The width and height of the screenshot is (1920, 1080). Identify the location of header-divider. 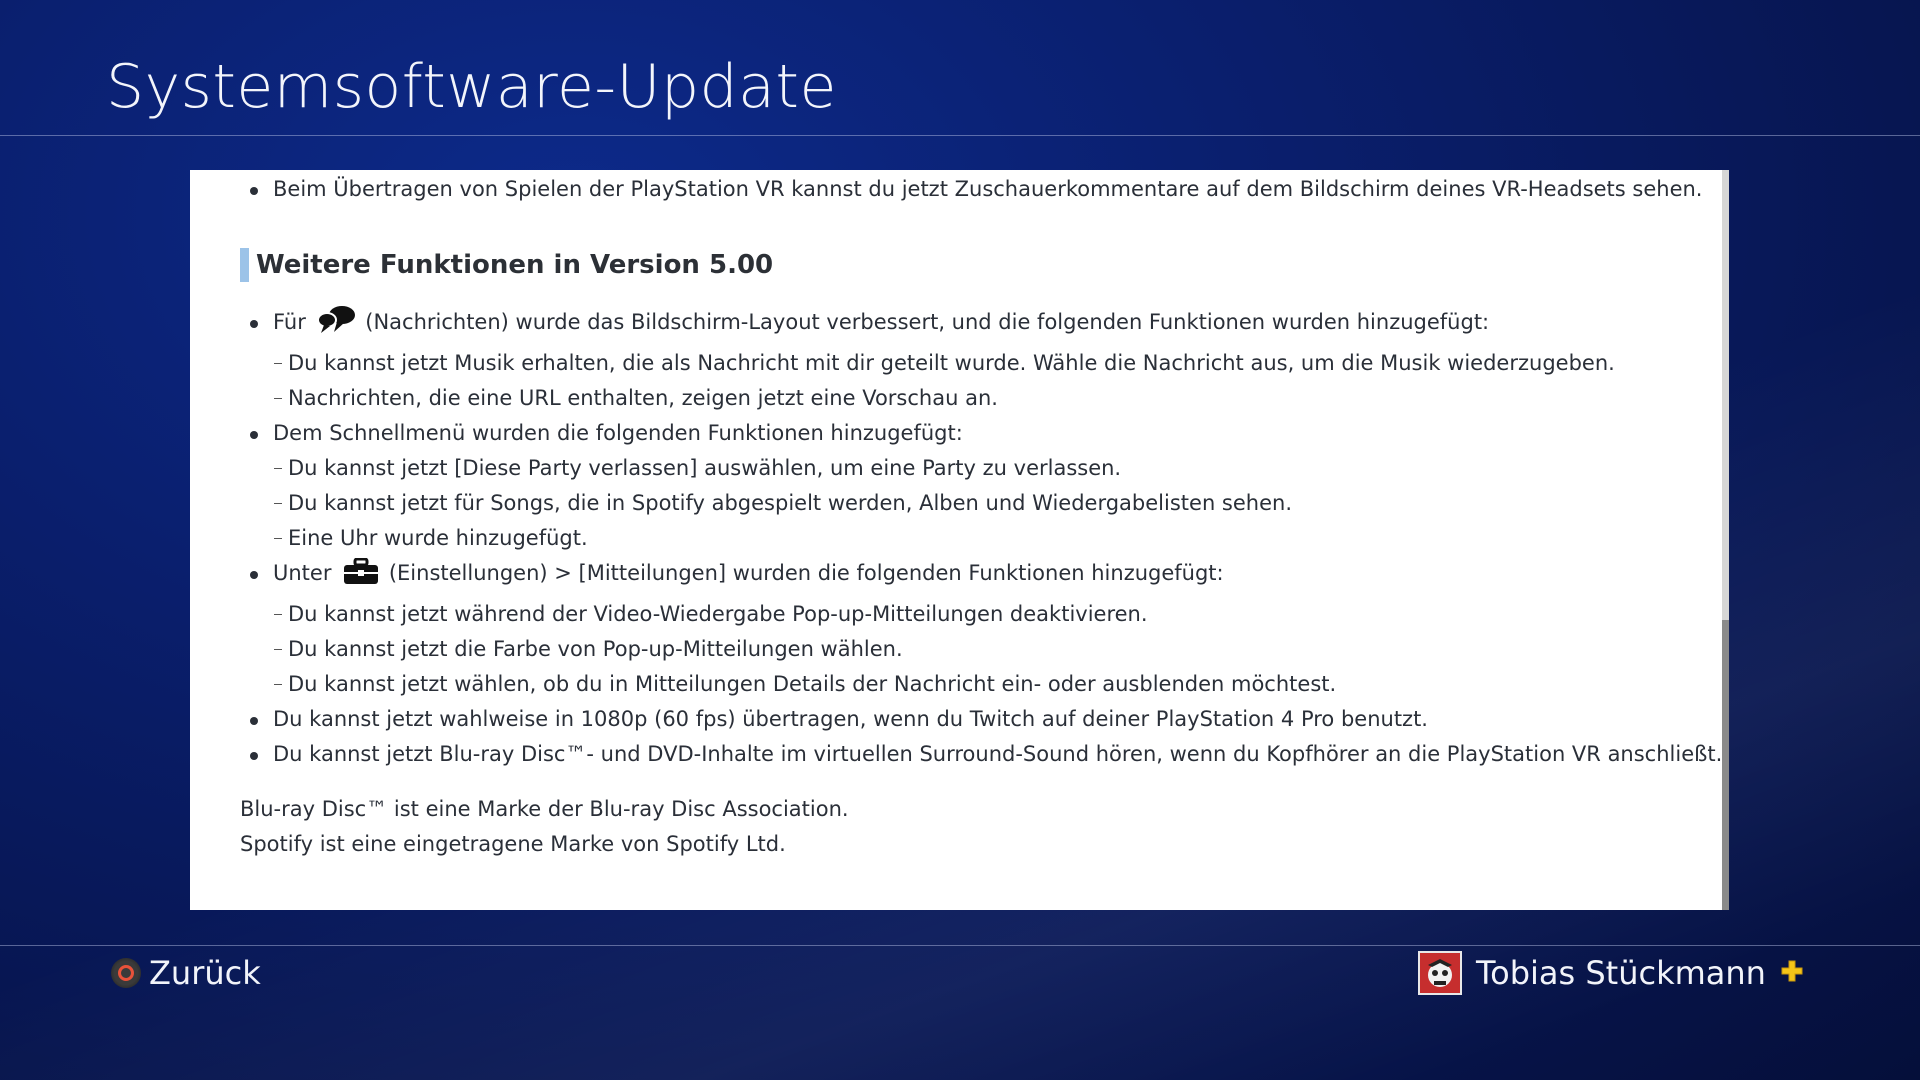
(960, 135).